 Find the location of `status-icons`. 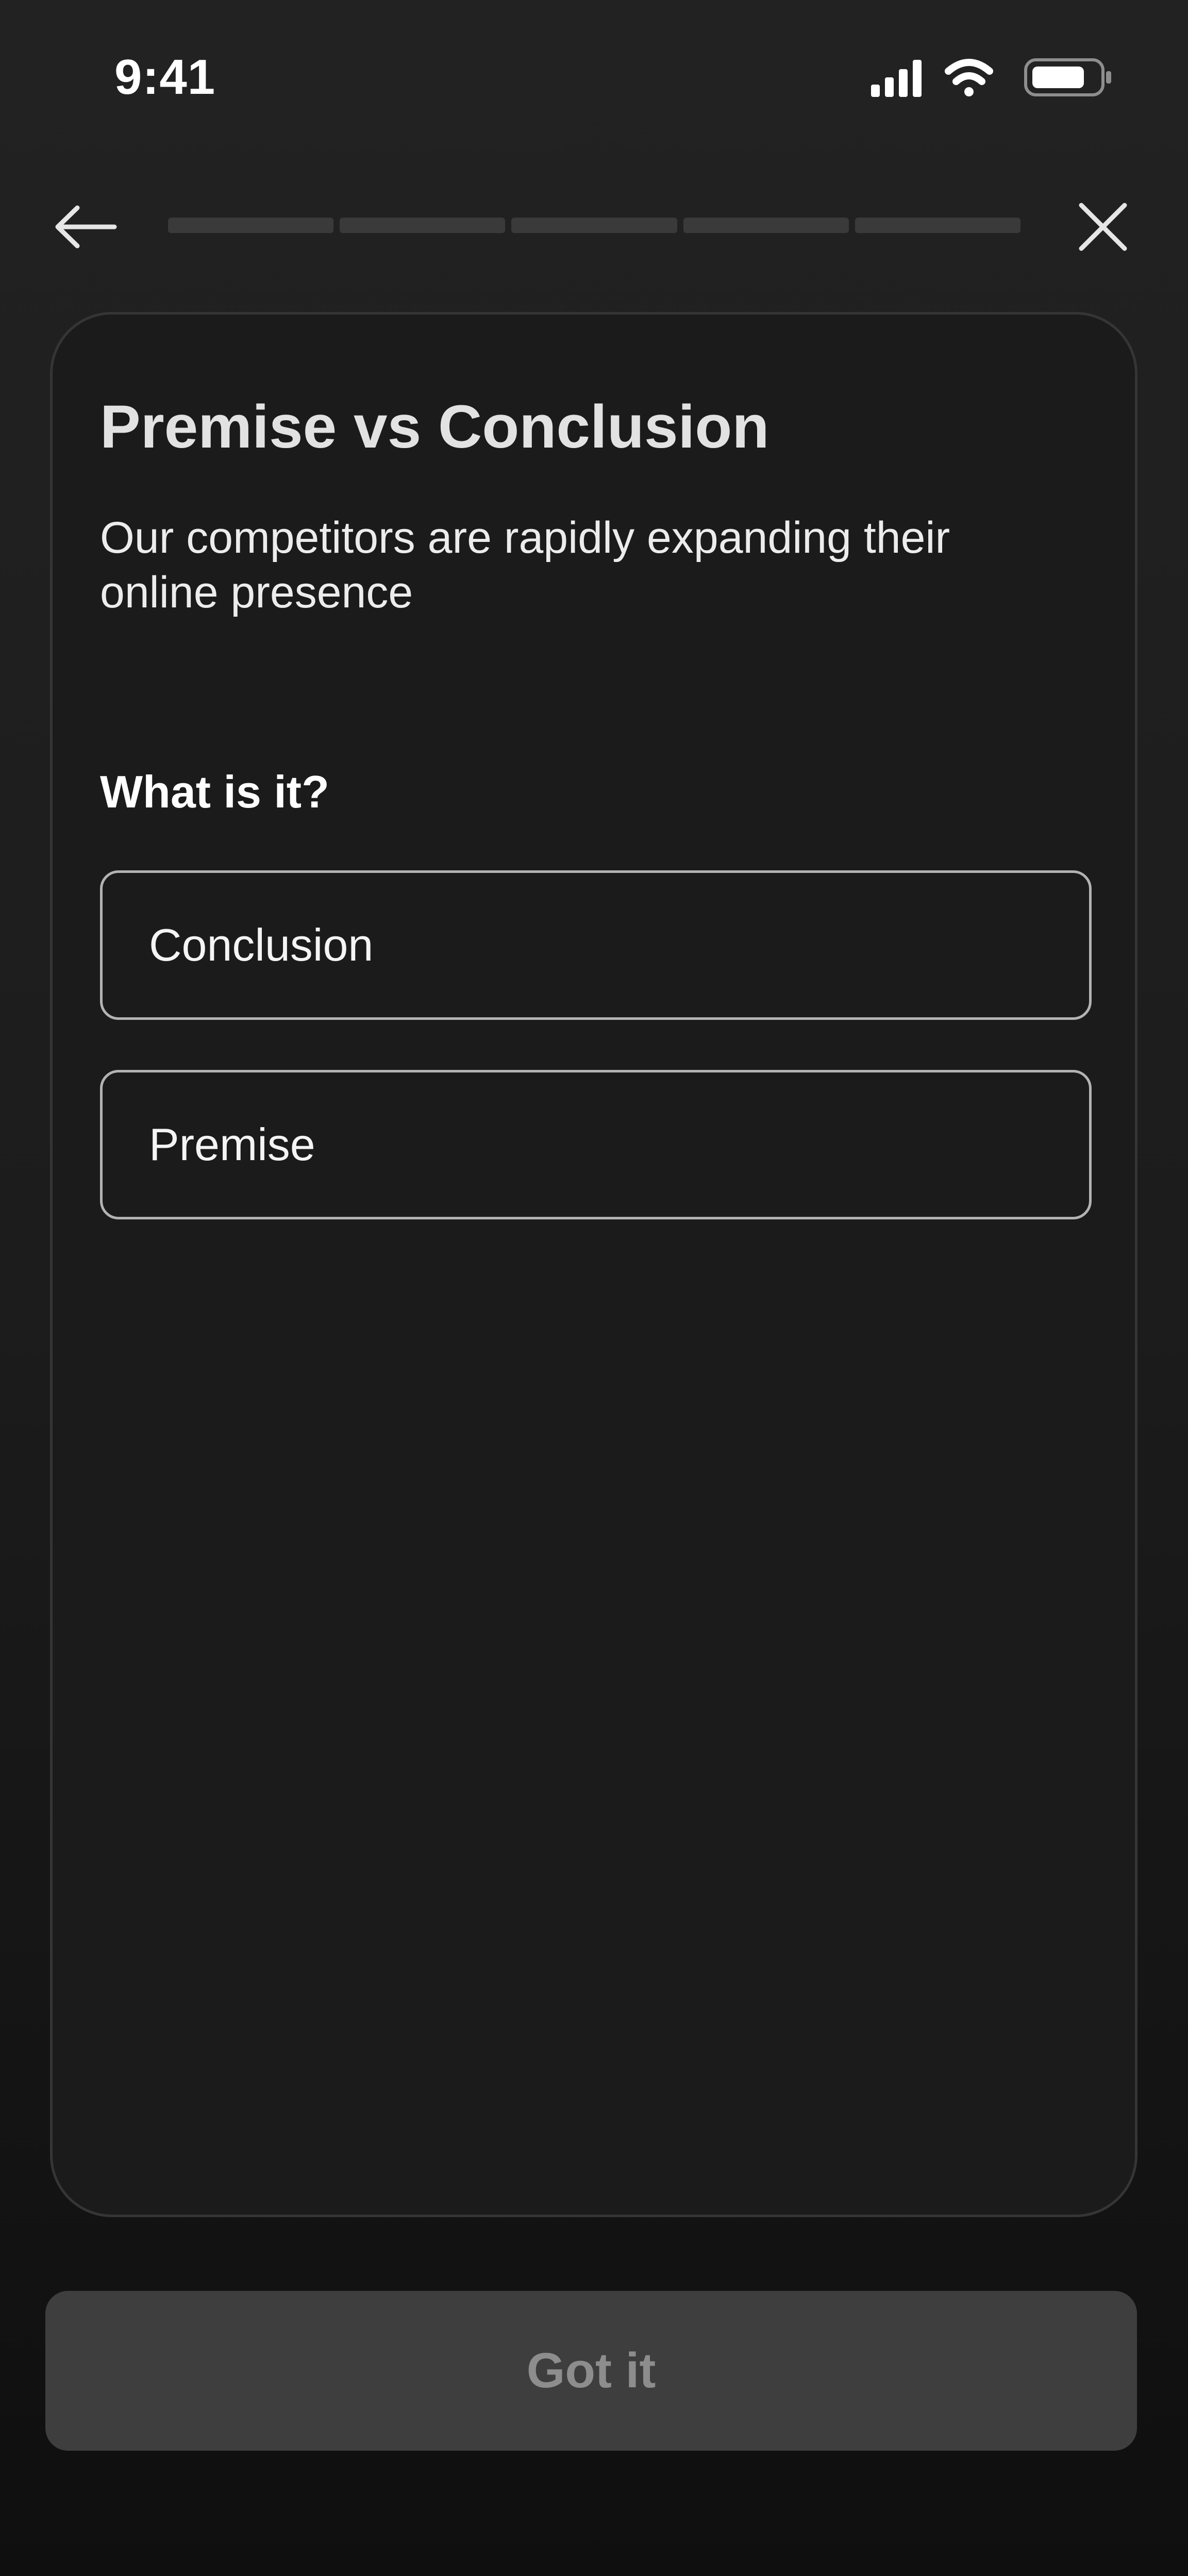

status-icons is located at coordinates (991, 77).